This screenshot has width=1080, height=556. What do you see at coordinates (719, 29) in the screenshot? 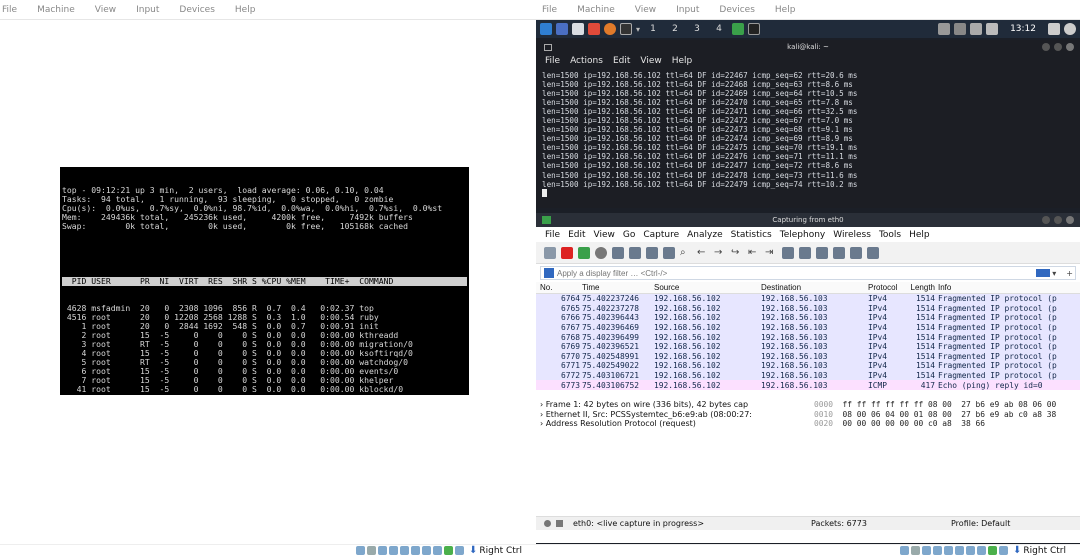
I see `workspace-4: 4` at bounding box center [719, 29].